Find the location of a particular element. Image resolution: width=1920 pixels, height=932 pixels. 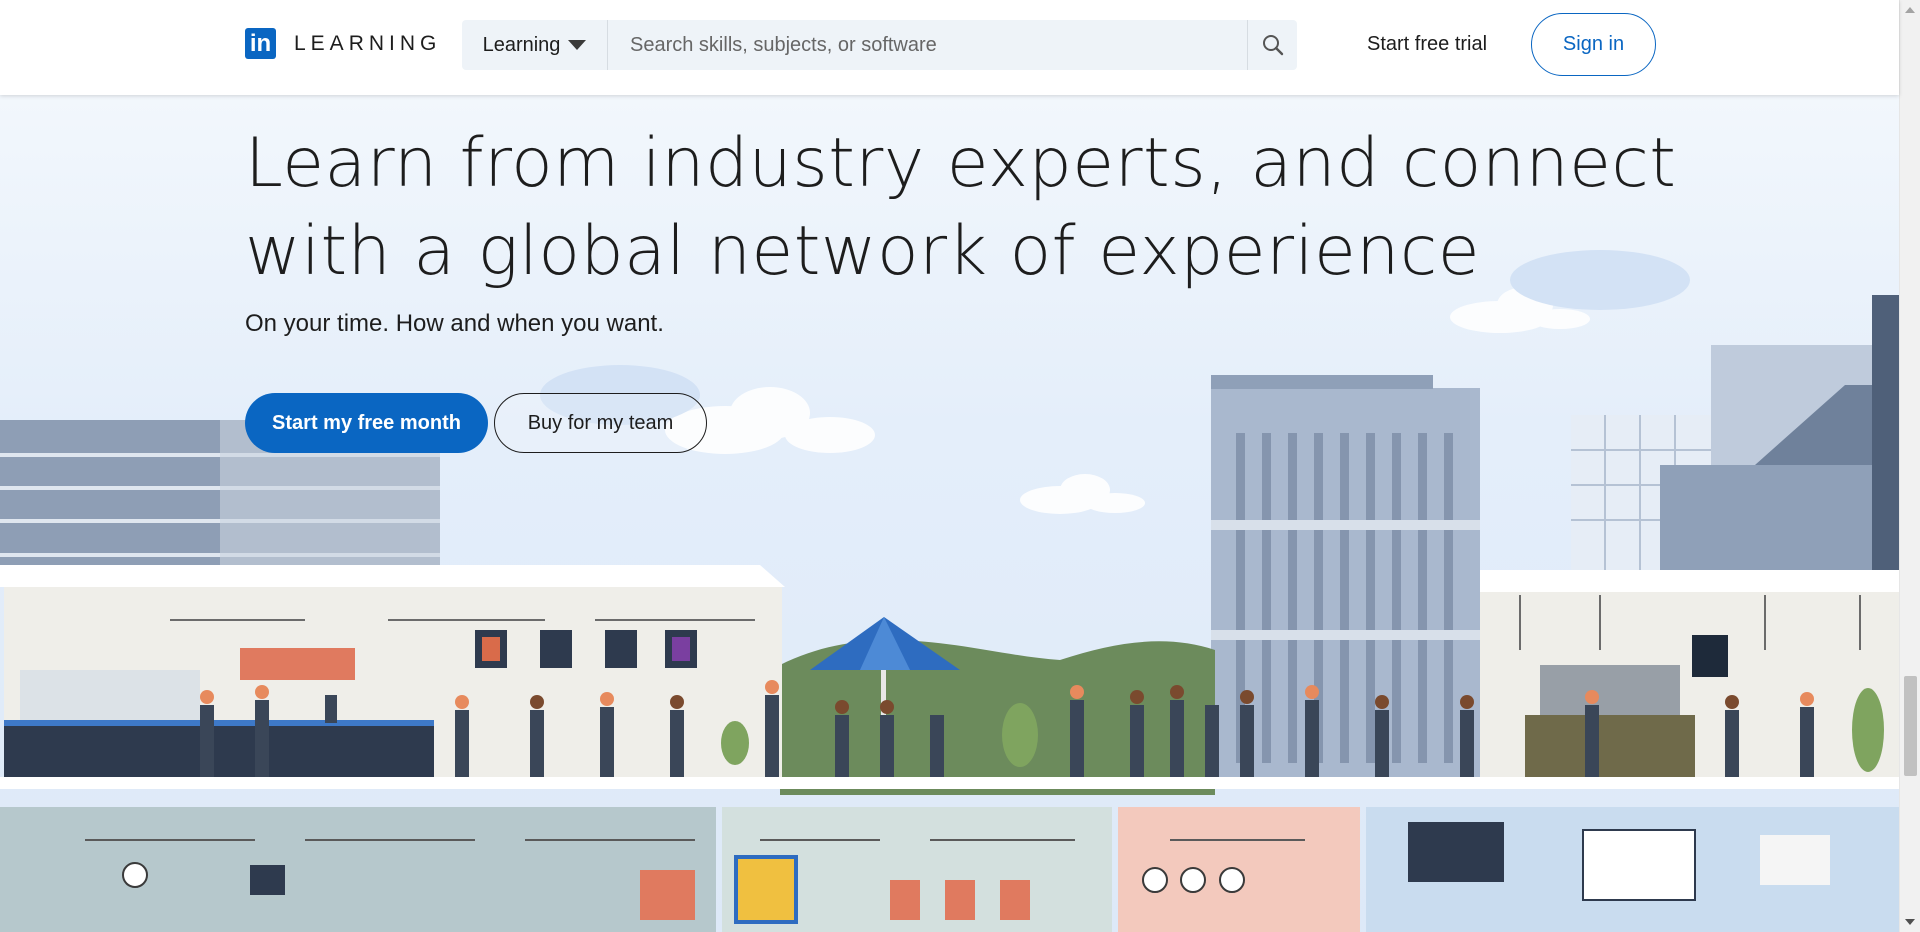

search-bar: Learning is located at coordinates (879, 45).